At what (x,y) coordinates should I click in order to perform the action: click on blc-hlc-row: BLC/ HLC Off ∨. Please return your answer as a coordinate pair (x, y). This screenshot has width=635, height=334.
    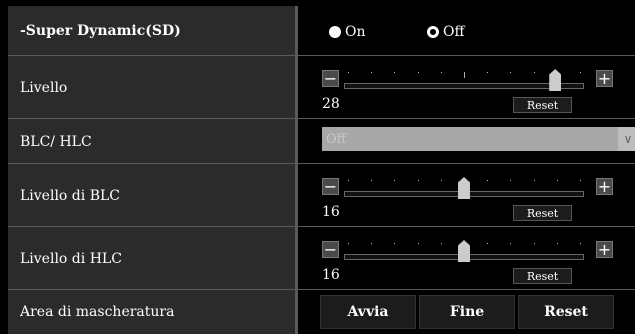
    Looking at the image, I should click on (321, 141).